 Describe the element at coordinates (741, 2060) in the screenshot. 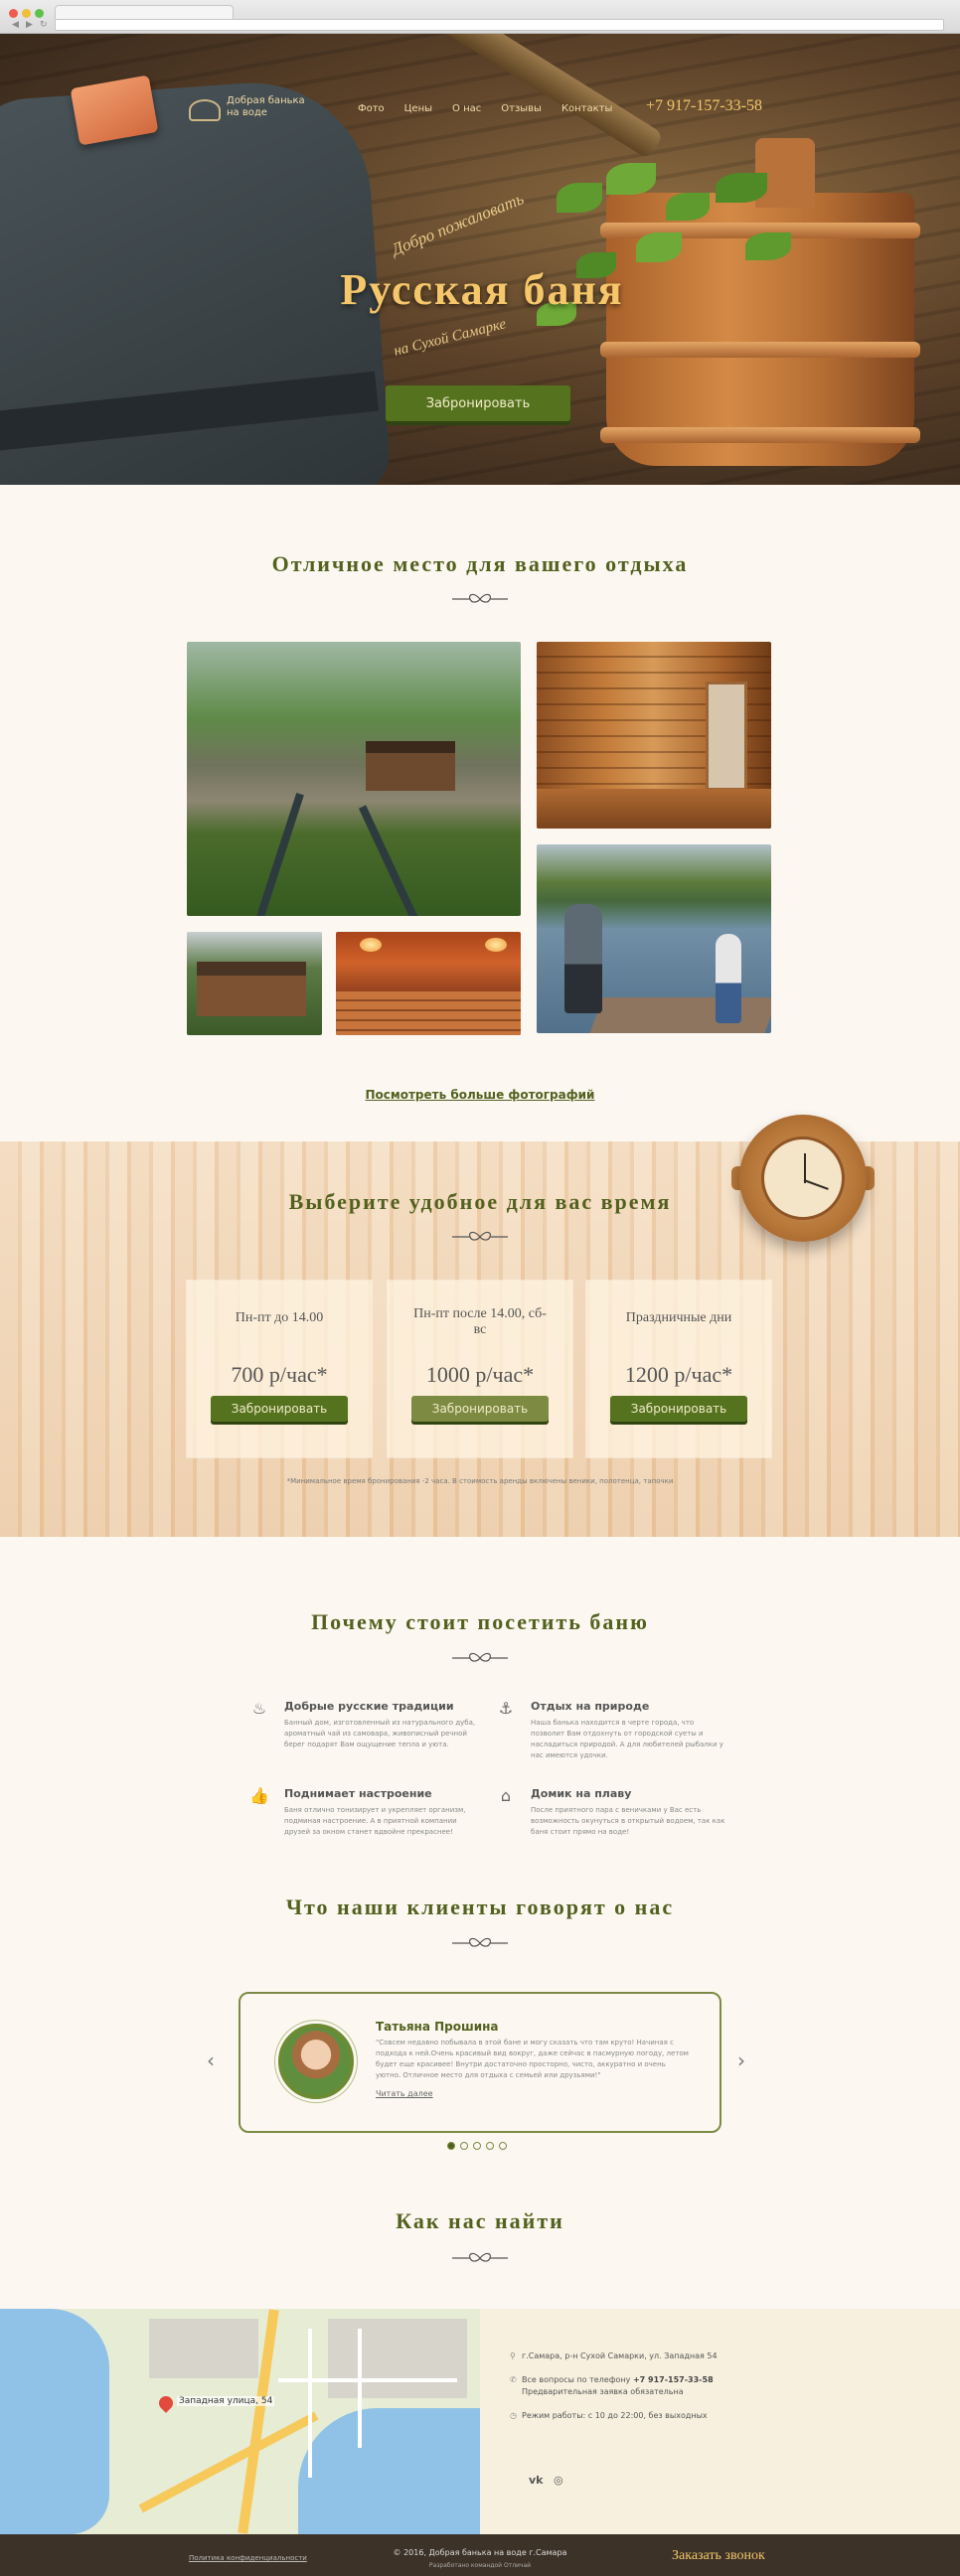

I see `next-review-arrow-icon: ›` at that location.